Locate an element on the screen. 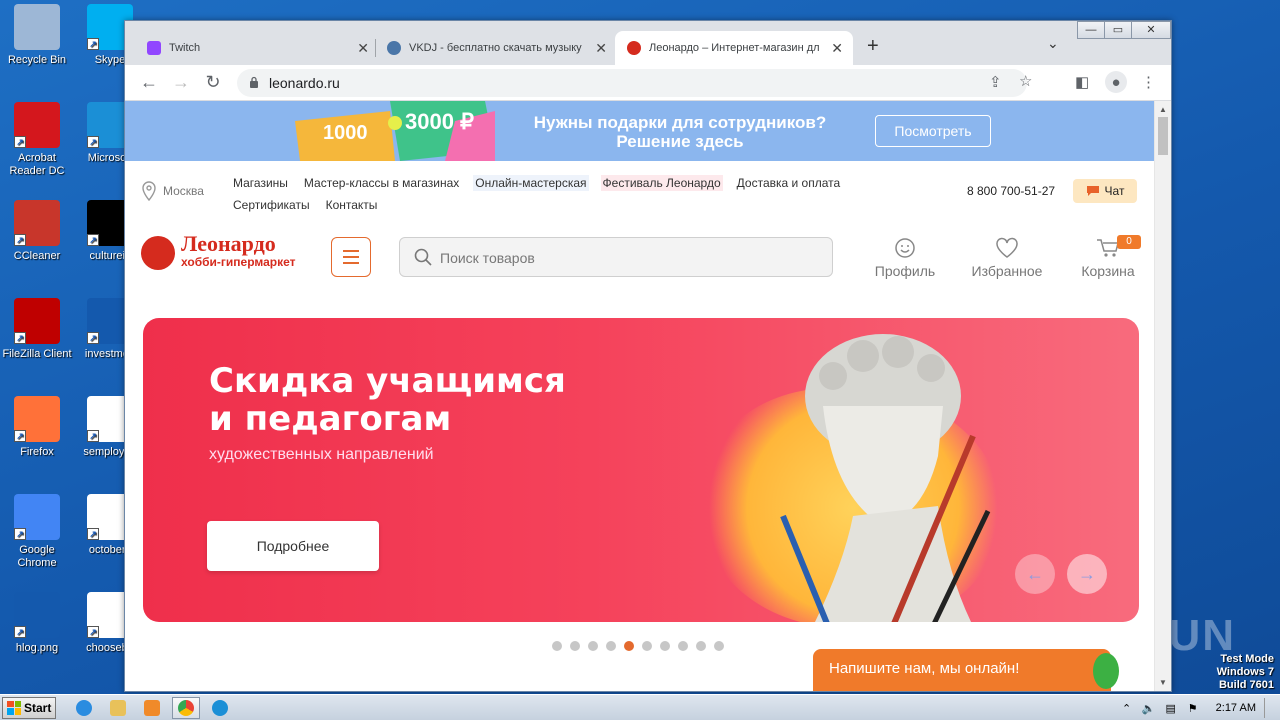 The image size is (1280, 720). address-bar: leonardo.ru ⇪ ☆ is located at coordinates (634, 83).